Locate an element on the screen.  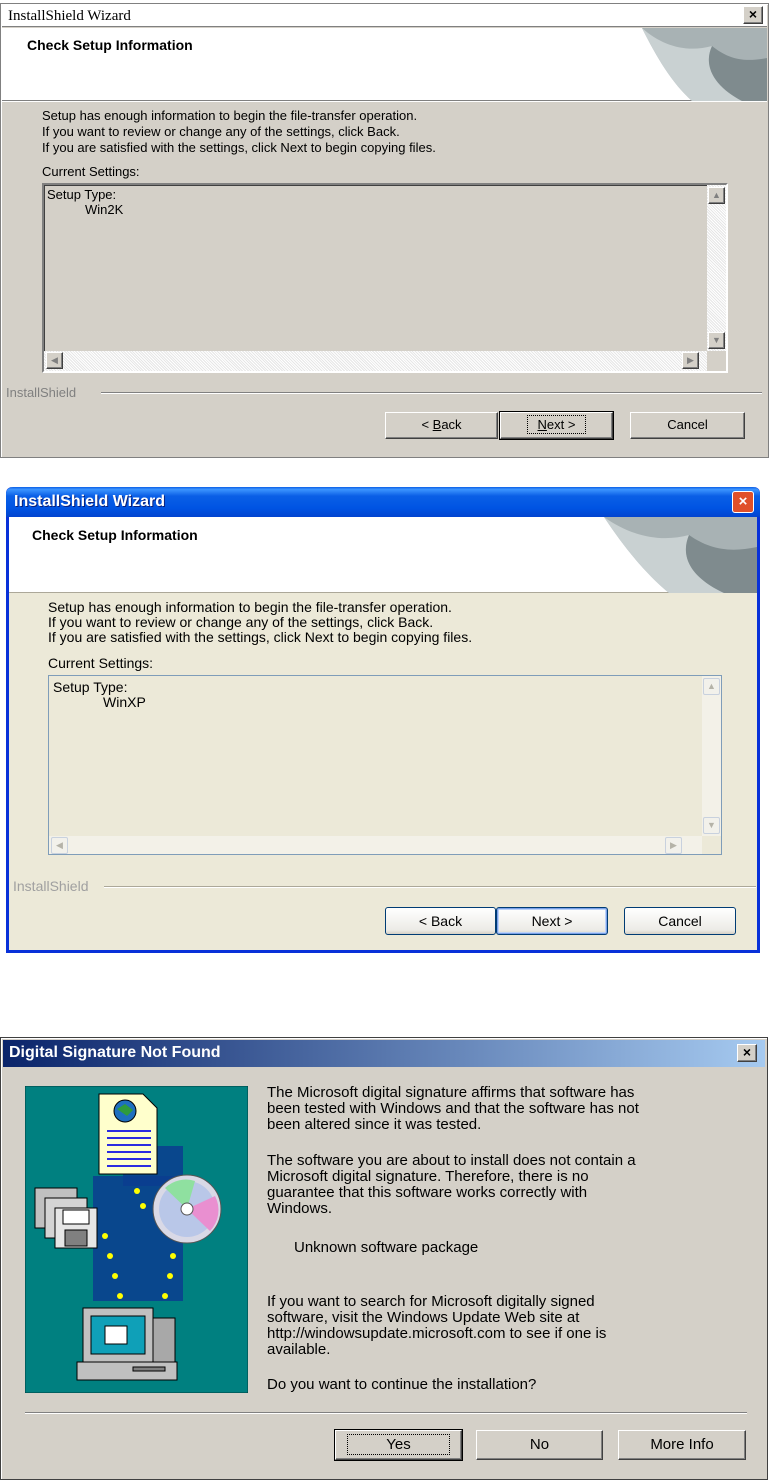
package-name: Unknown software package is located at coordinates (386, 1247).